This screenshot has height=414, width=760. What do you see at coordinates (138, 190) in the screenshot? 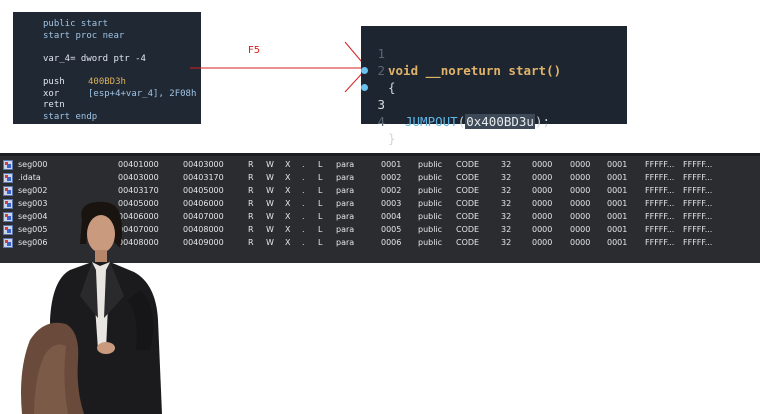
I see `cell-start: 00403170` at bounding box center [138, 190].